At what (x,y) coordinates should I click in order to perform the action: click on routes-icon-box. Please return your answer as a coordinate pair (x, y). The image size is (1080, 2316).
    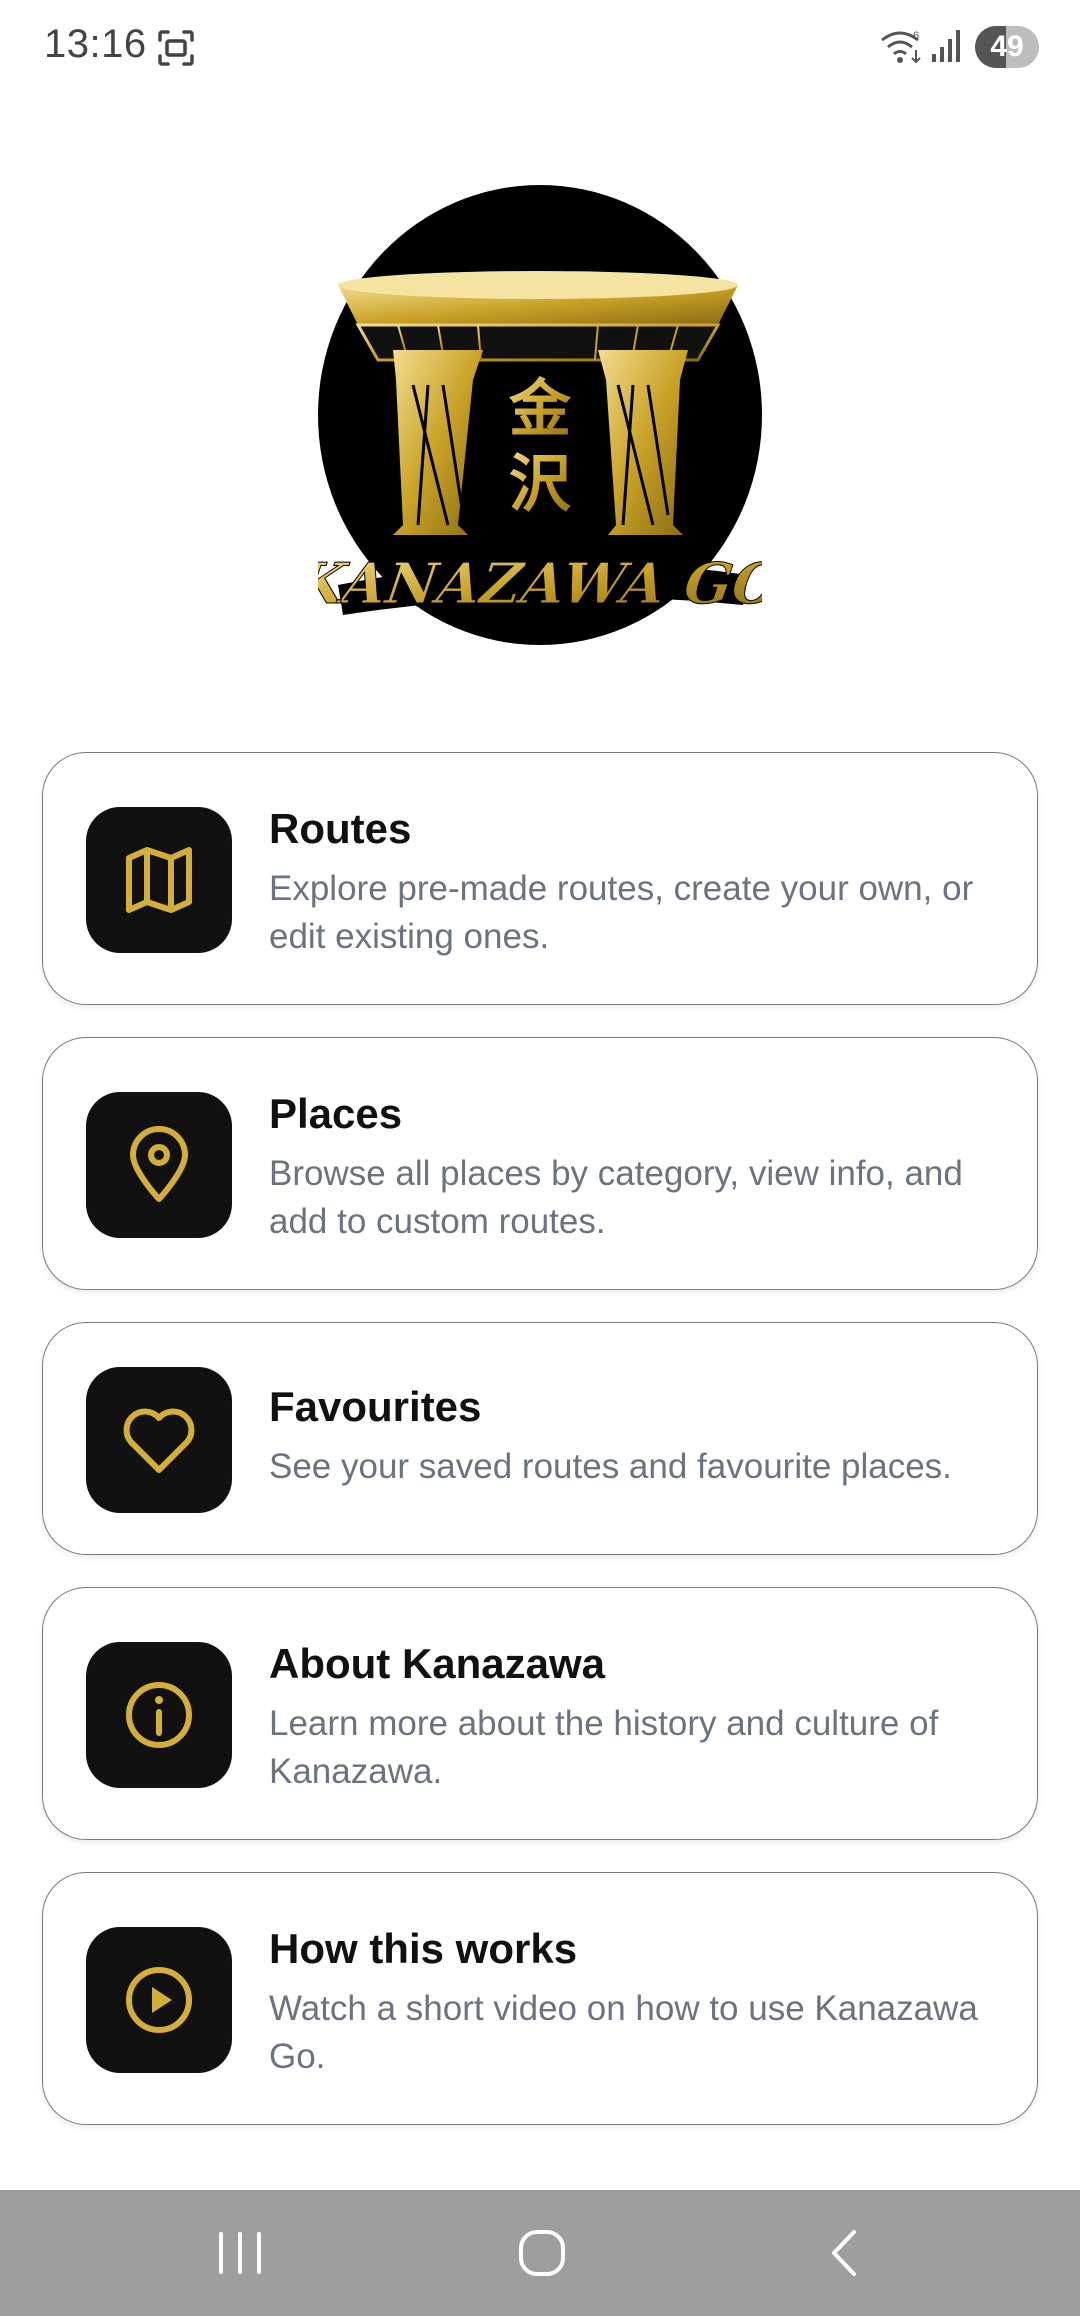
    Looking at the image, I should click on (159, 880).